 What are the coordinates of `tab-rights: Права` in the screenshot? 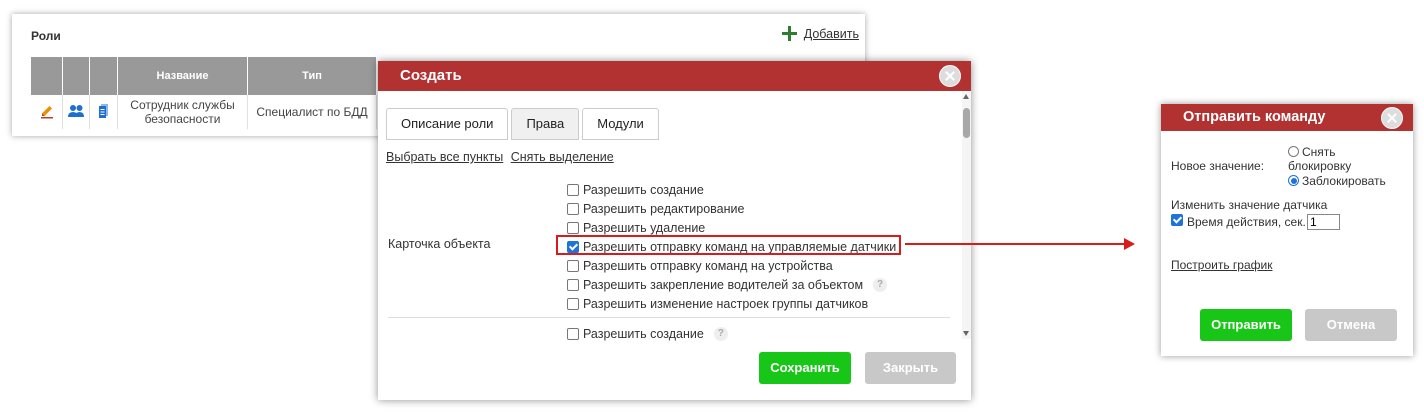 It's located at (545, 124).